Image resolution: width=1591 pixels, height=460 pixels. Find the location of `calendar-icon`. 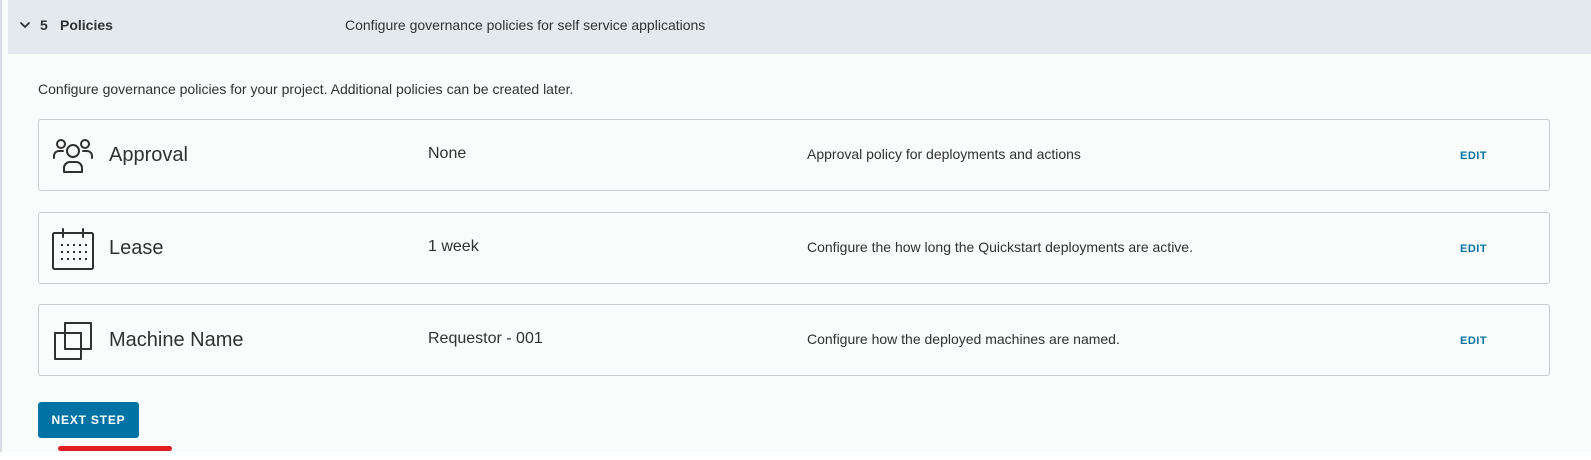

calendar-icon is located at coordinates (73, 249).